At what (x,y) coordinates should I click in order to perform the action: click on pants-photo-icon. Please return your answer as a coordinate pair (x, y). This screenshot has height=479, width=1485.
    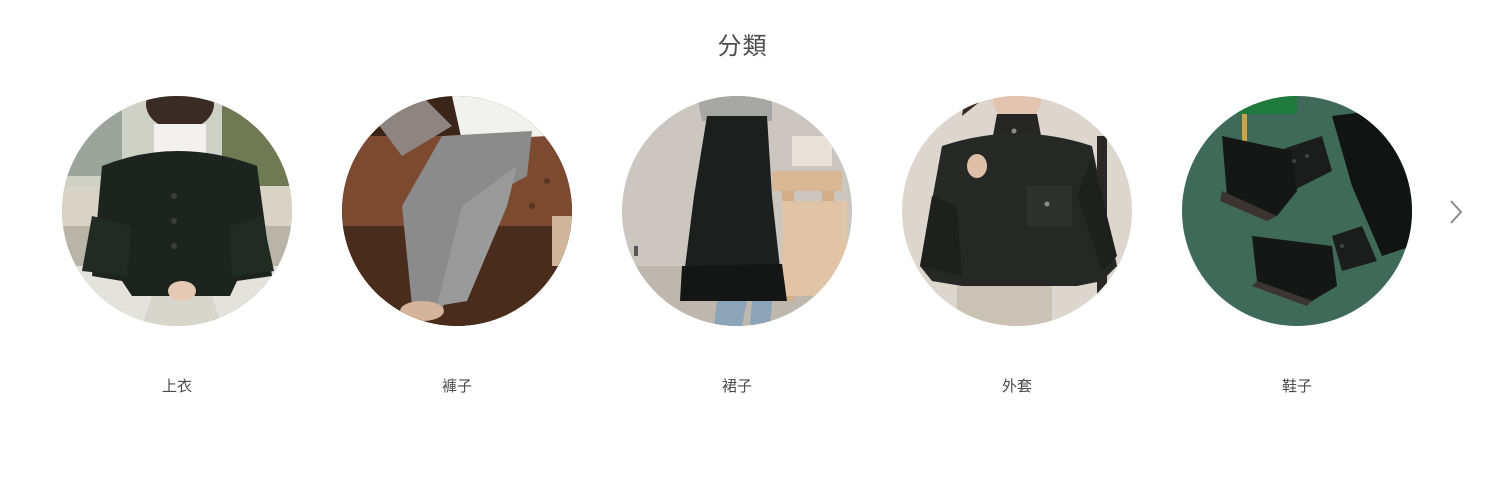
    Looking at the image, I should click on (457, 211).